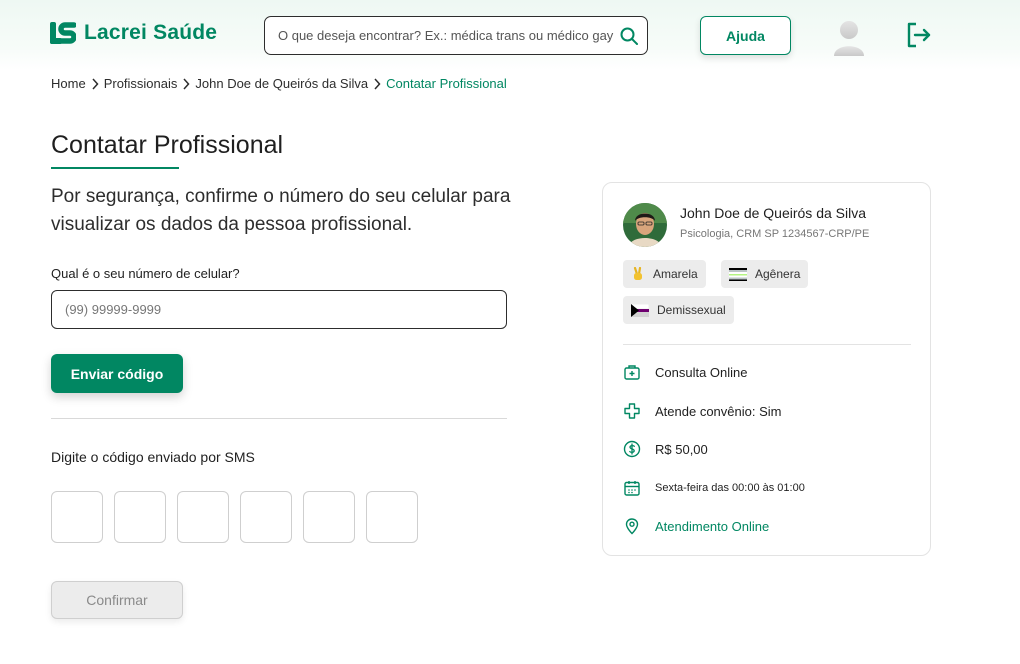  I want to click on phone-input, so click(279, 309).